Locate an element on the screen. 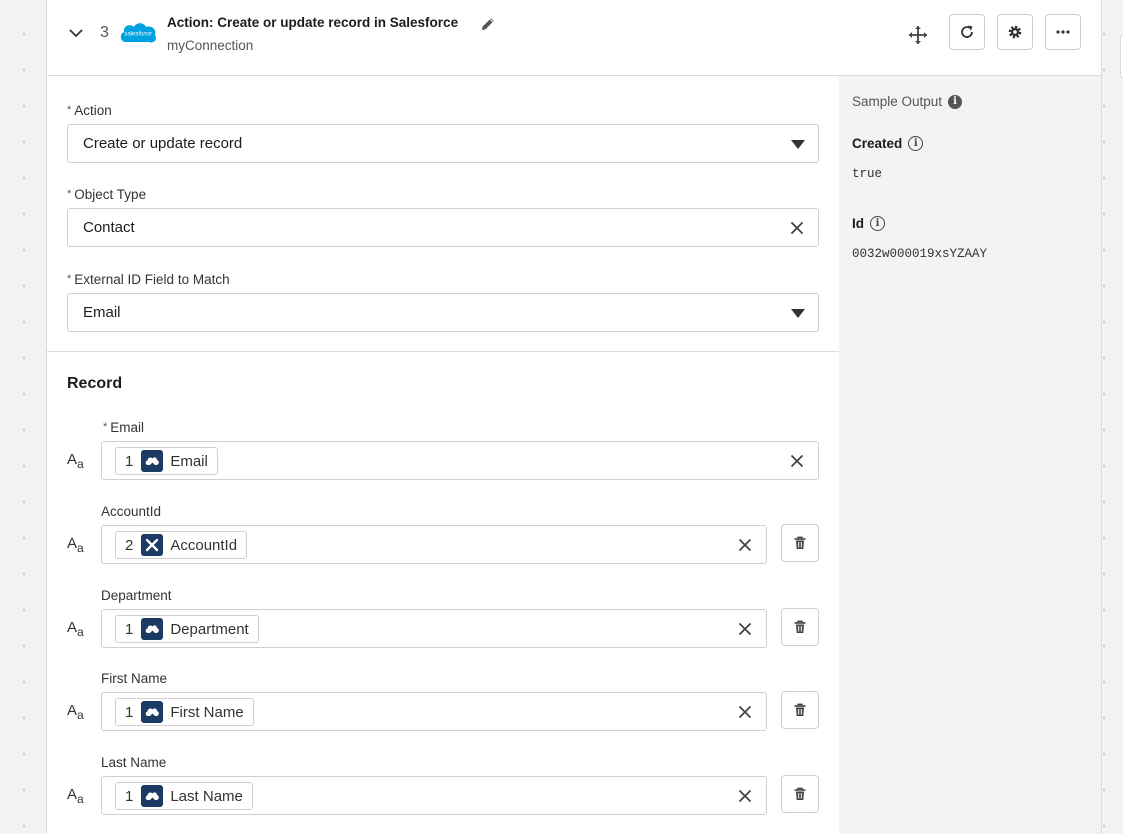 This screenshot has height=834, width=1123. object-type-input: Contact is located at coordinates (443, 227).